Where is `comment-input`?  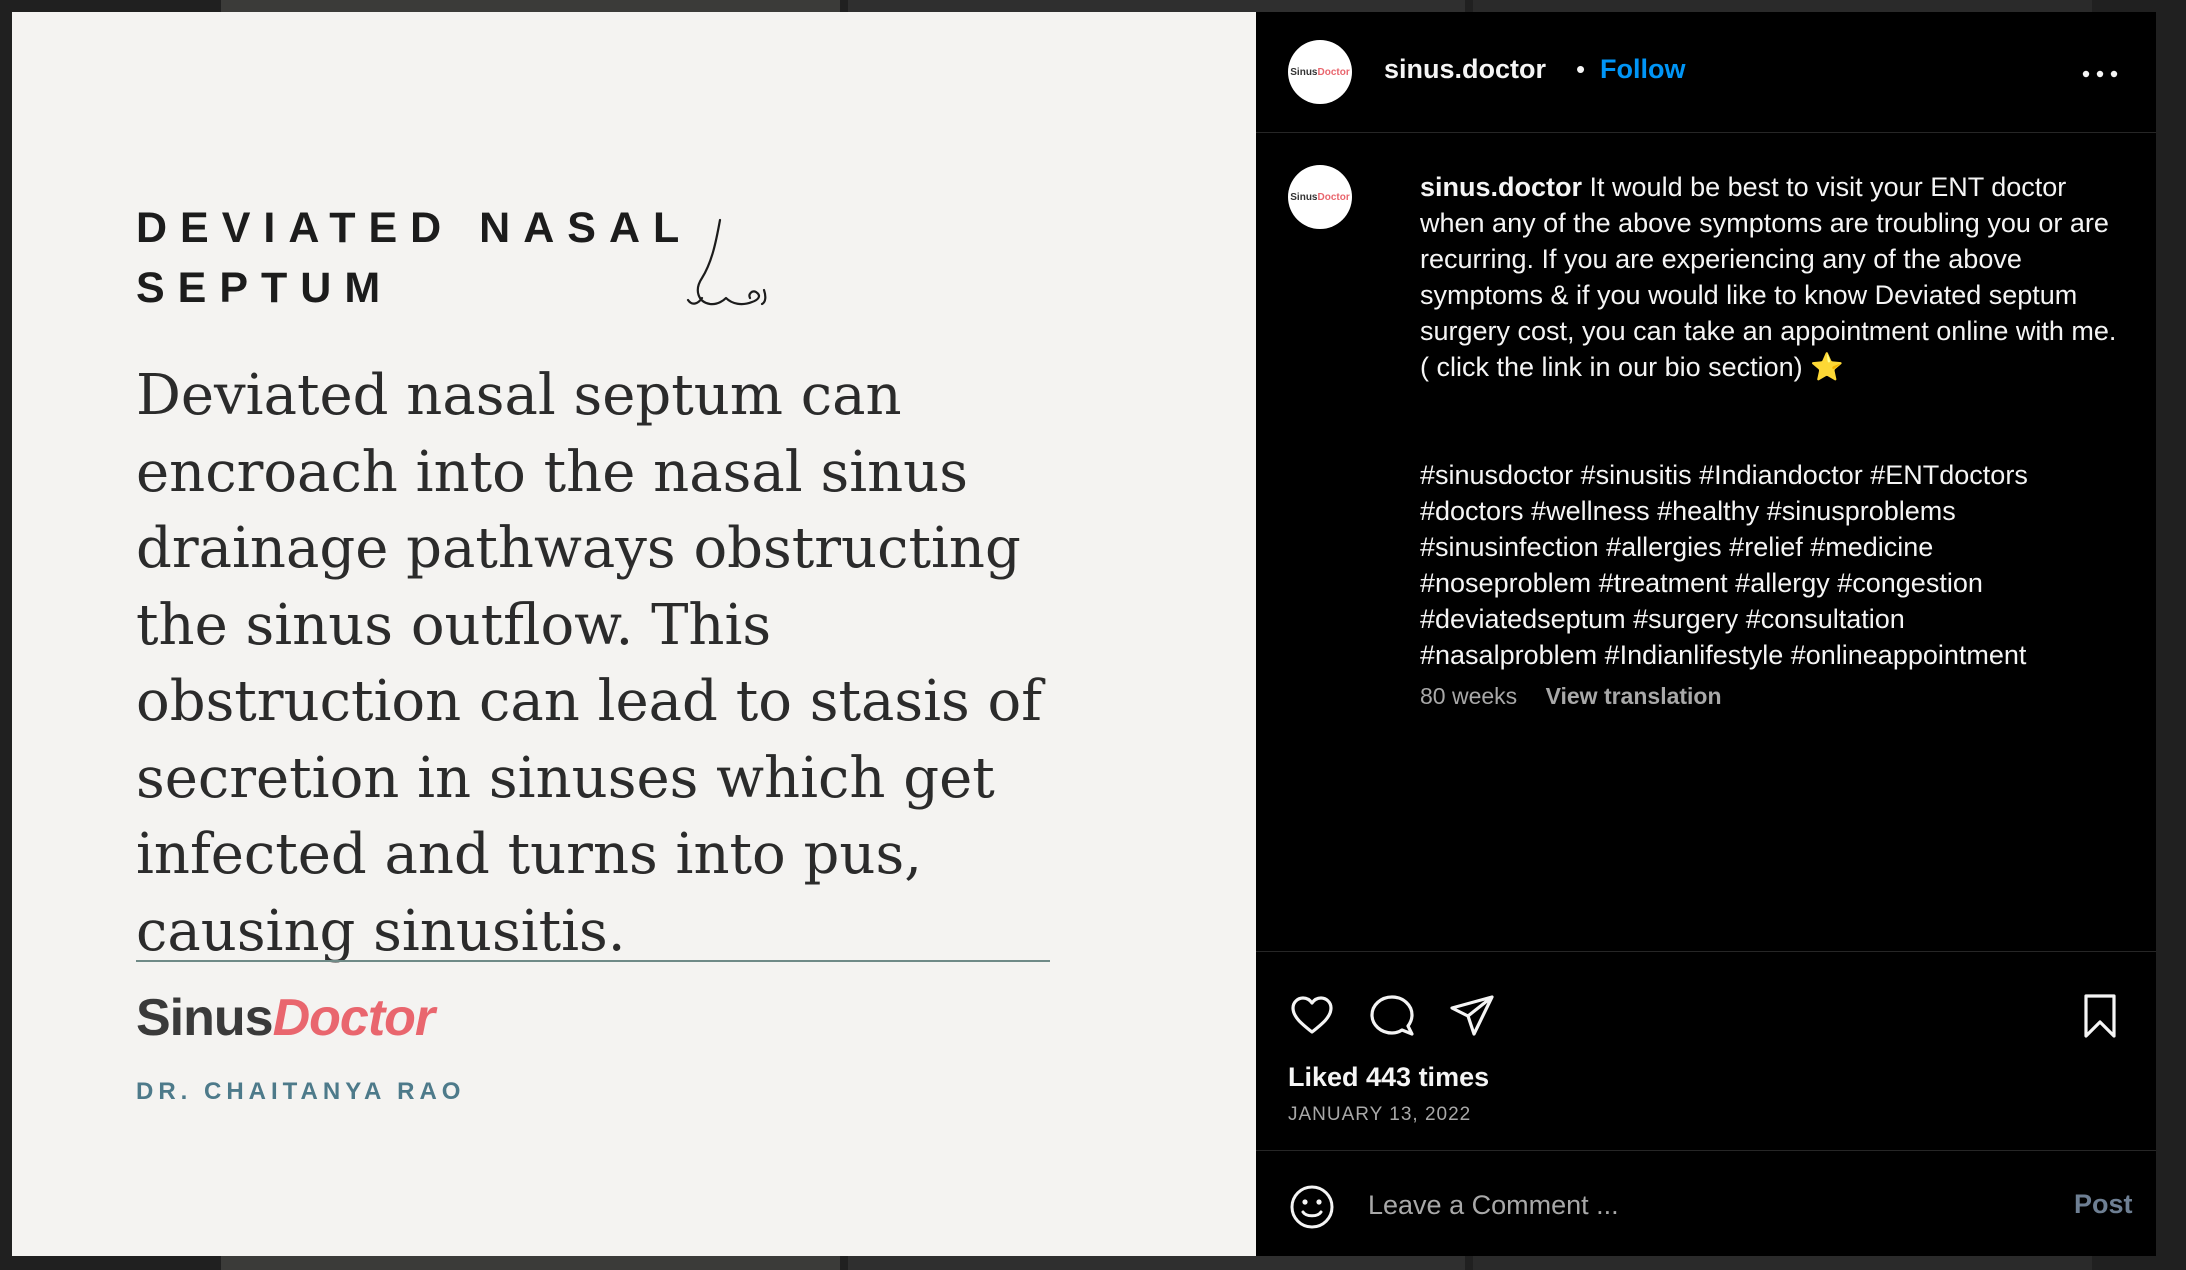
comment-input is located at coordinates (1668, 1205).